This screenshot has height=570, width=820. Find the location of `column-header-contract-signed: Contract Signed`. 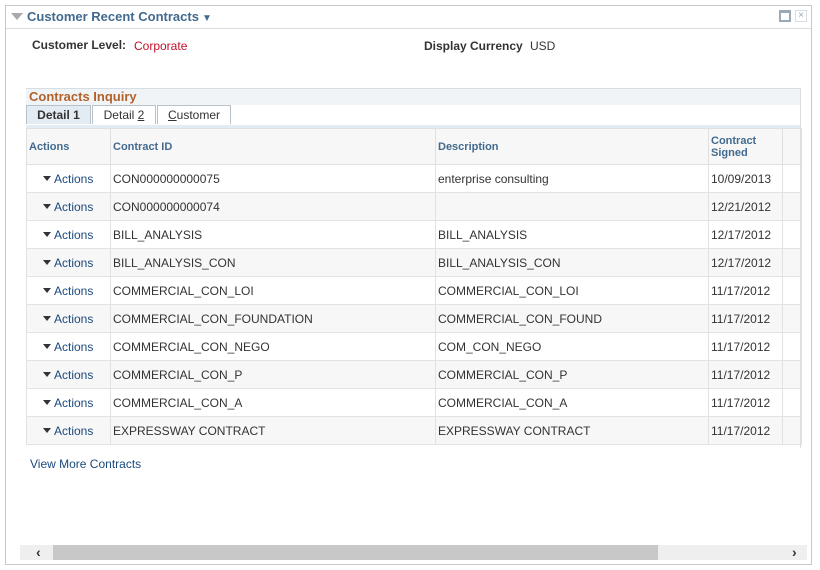

column-header-contract-signed: Contract Signed is located at coordinates (745, 146).